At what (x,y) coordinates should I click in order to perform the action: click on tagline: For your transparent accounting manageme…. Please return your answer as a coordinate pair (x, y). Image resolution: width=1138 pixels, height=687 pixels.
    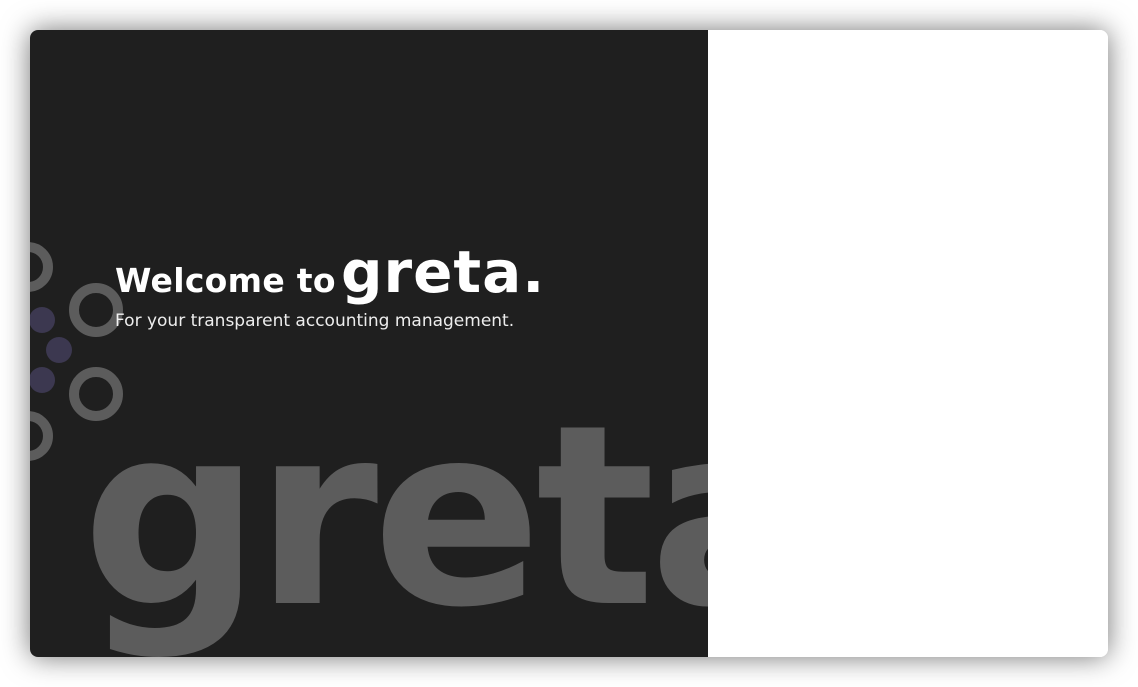
    Looking at the image, I should click on (315, 321).